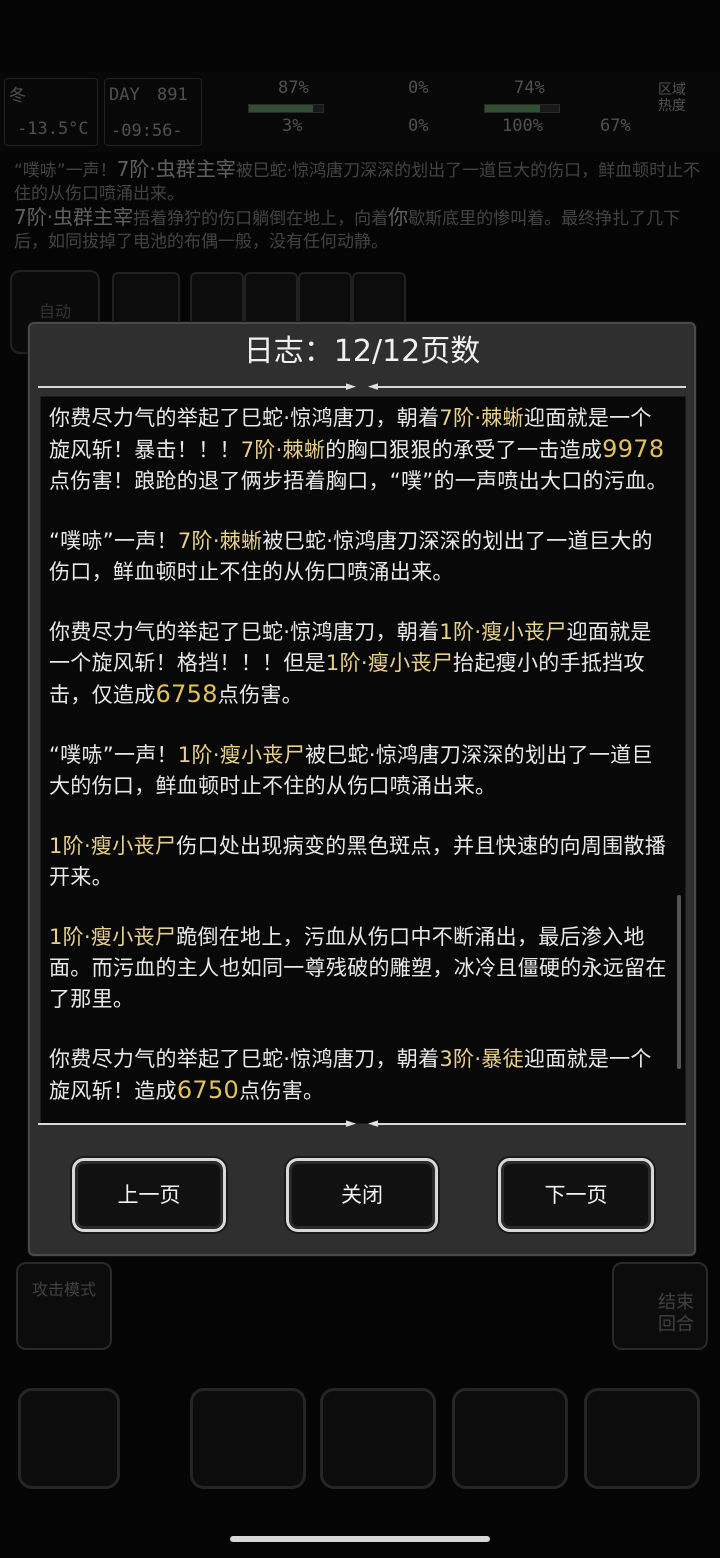  Describe the element at coordinates (418, 88) in the screenshot. I see `hunger-stat: 0%` at that location.